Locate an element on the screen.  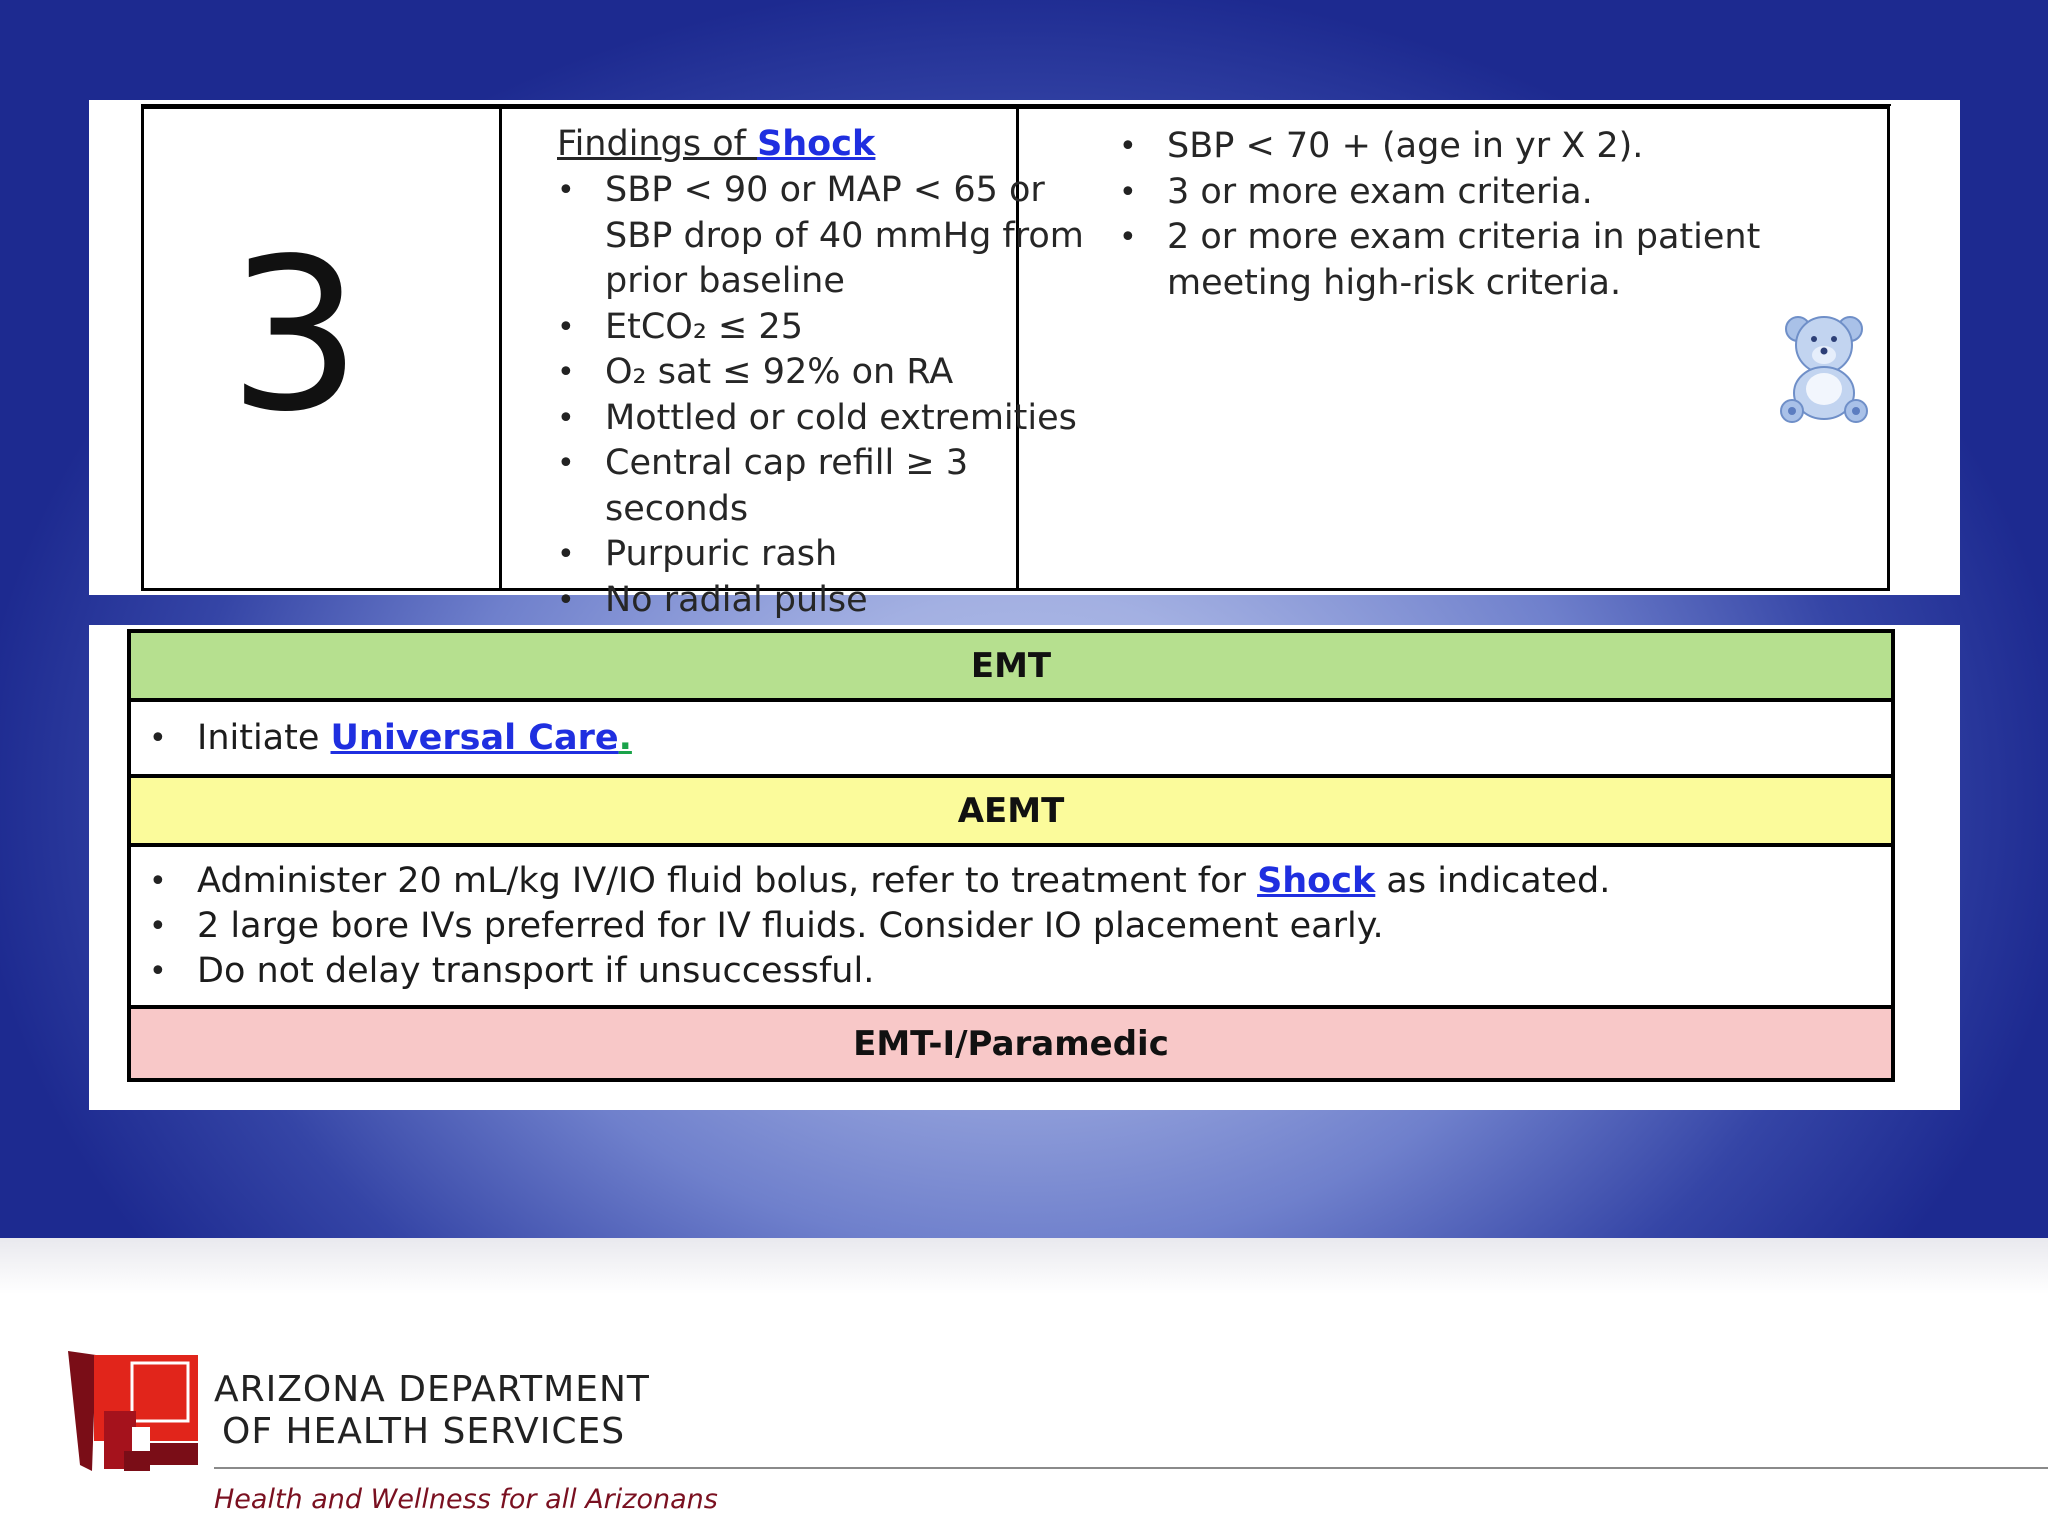
finding-item: EtCO₂ ≤ 25 is located at coordinates (832, 328).